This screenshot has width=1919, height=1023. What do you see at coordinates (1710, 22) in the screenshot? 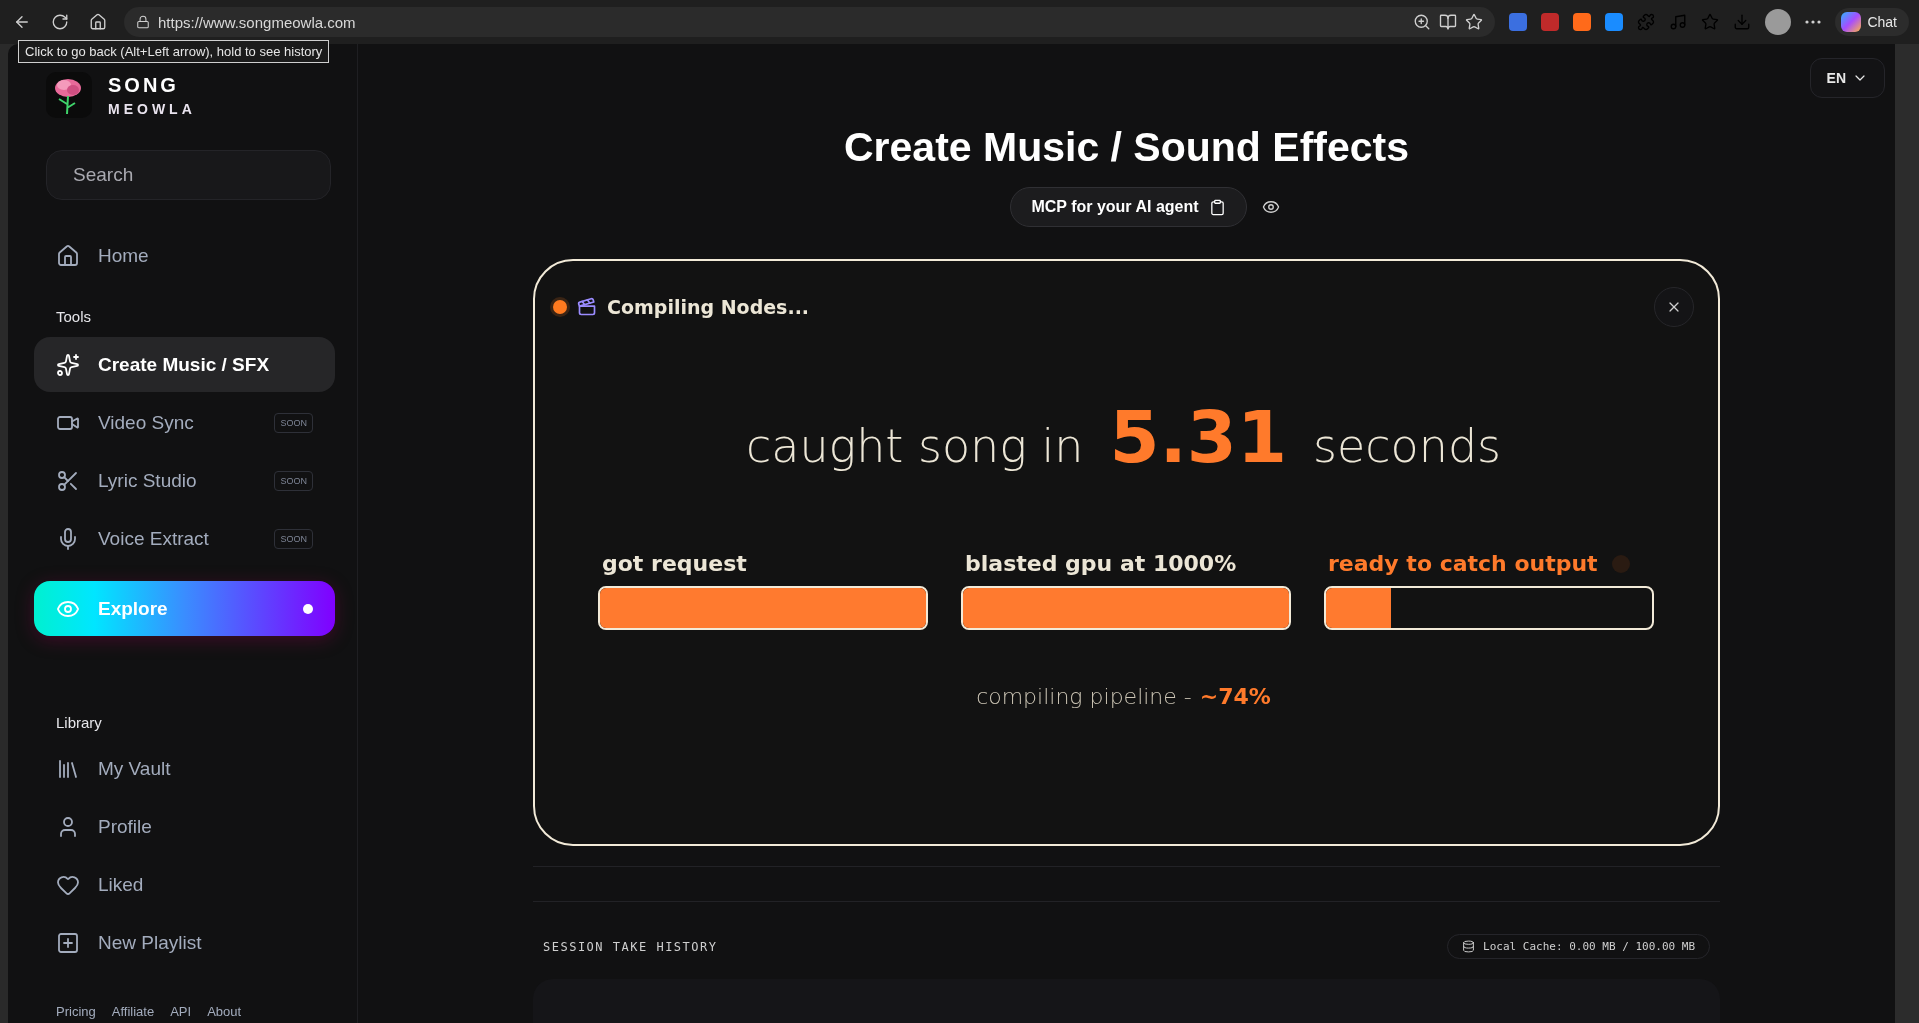
I see `favorites-icon` at bounding box center [1710, 22].